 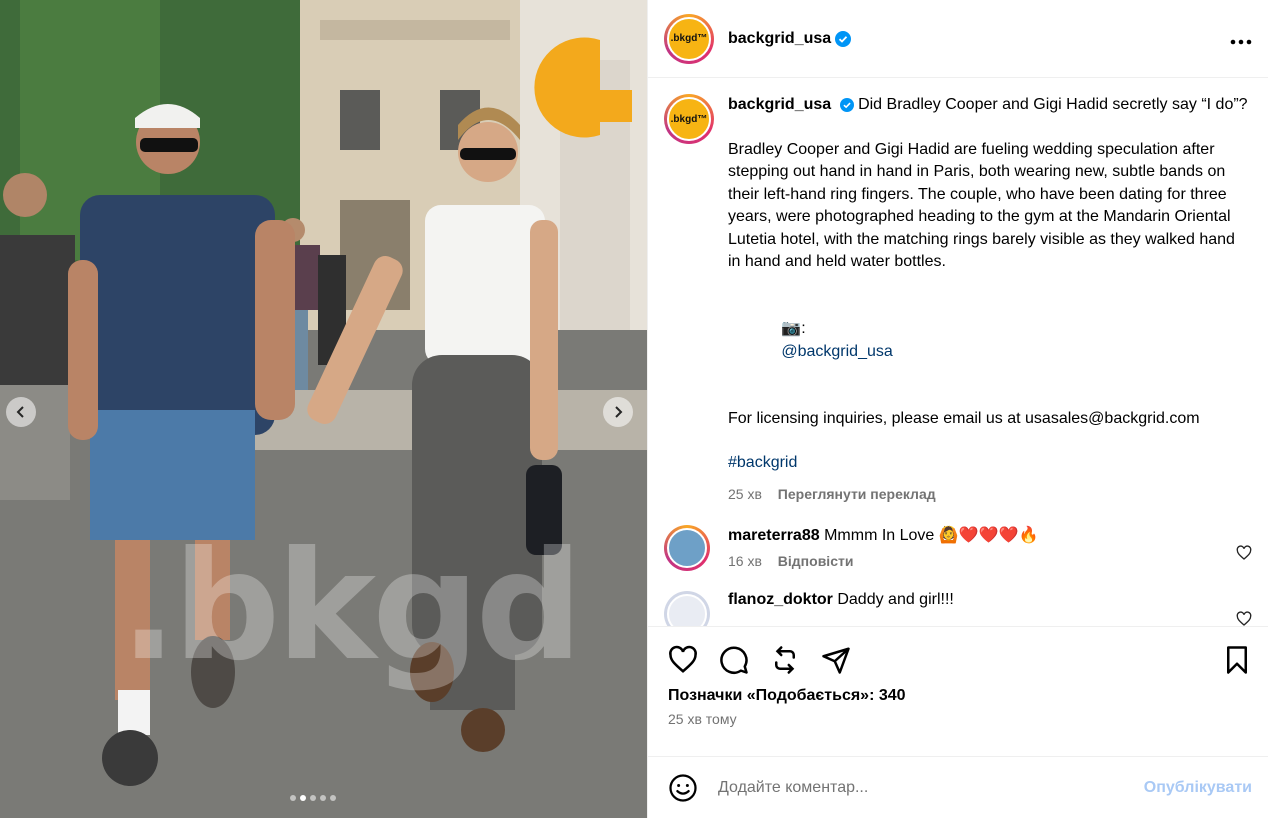 I want to click on carousel-dot-active, so click(x=303, y=798).